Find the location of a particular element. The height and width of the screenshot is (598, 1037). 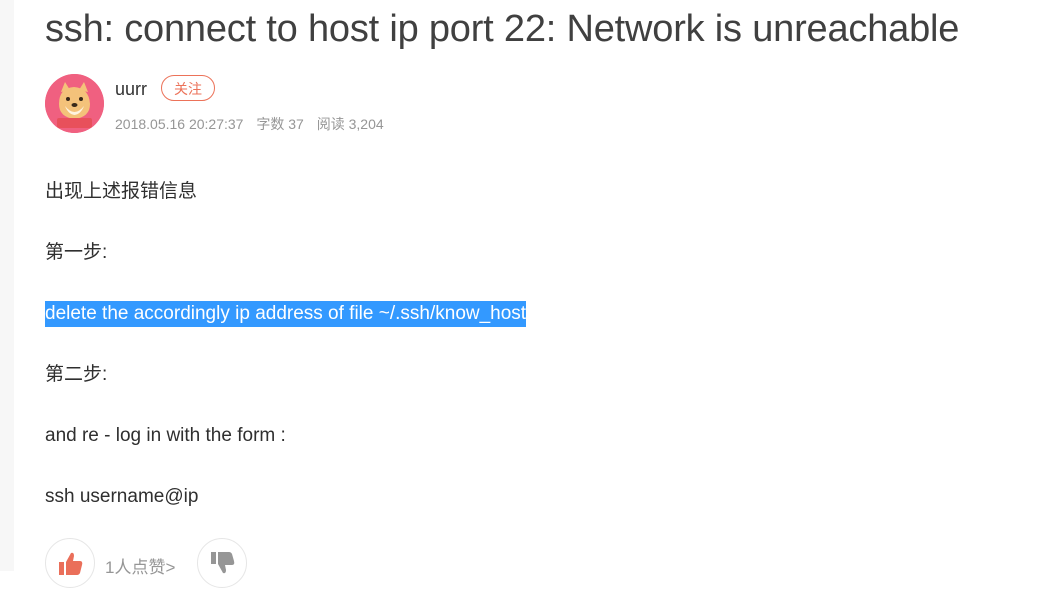

left-gutter is located at coordinates (7, 285).